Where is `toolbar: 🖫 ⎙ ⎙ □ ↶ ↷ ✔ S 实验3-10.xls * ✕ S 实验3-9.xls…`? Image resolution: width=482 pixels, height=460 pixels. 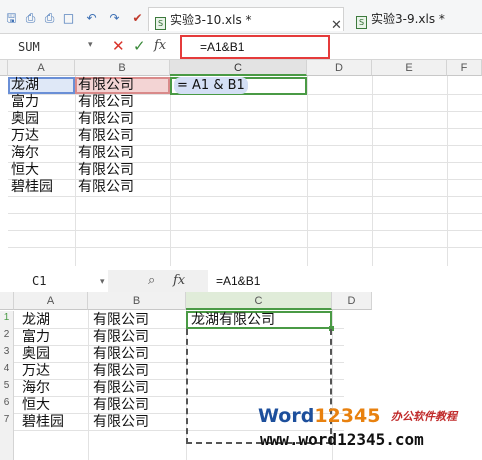
toolbar: 🖫 ⎙ ⎙ □ ↶ ↷ ✔ S 实验3-10.xls * ✕ S 实验3-9.xls… is located at coordinates (241, 17).